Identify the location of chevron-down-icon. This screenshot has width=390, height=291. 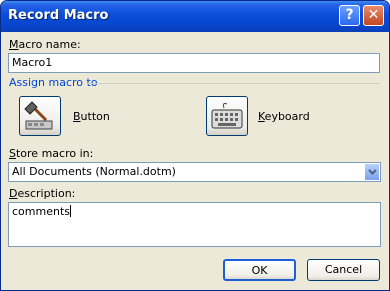
(372, 172).